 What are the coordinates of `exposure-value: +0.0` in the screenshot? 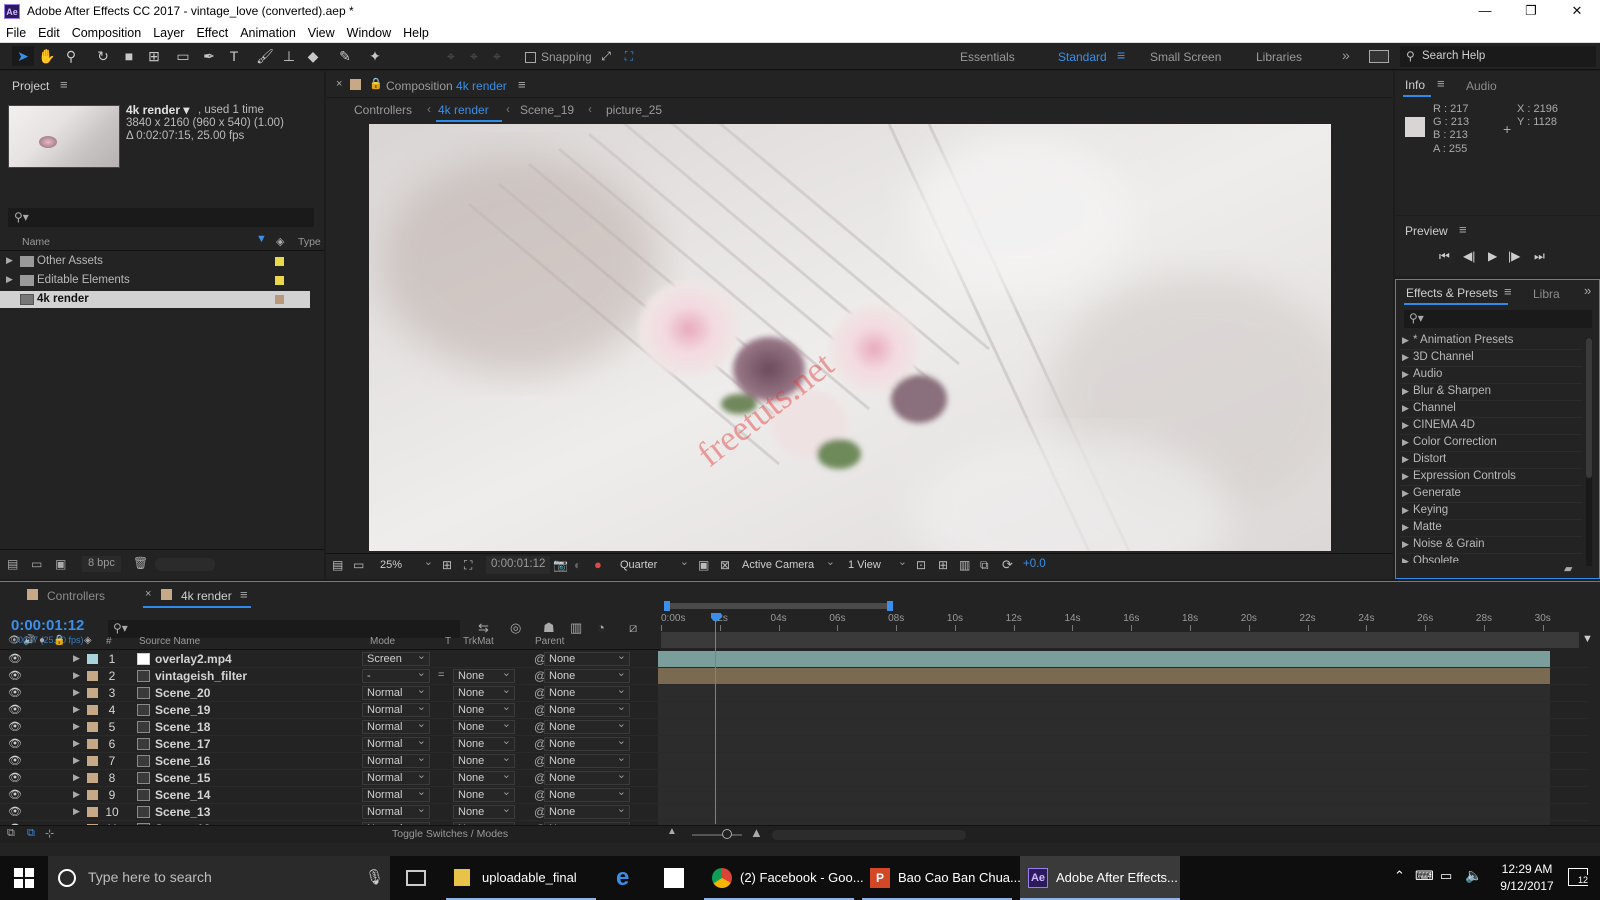 It's located at (1034, 564).